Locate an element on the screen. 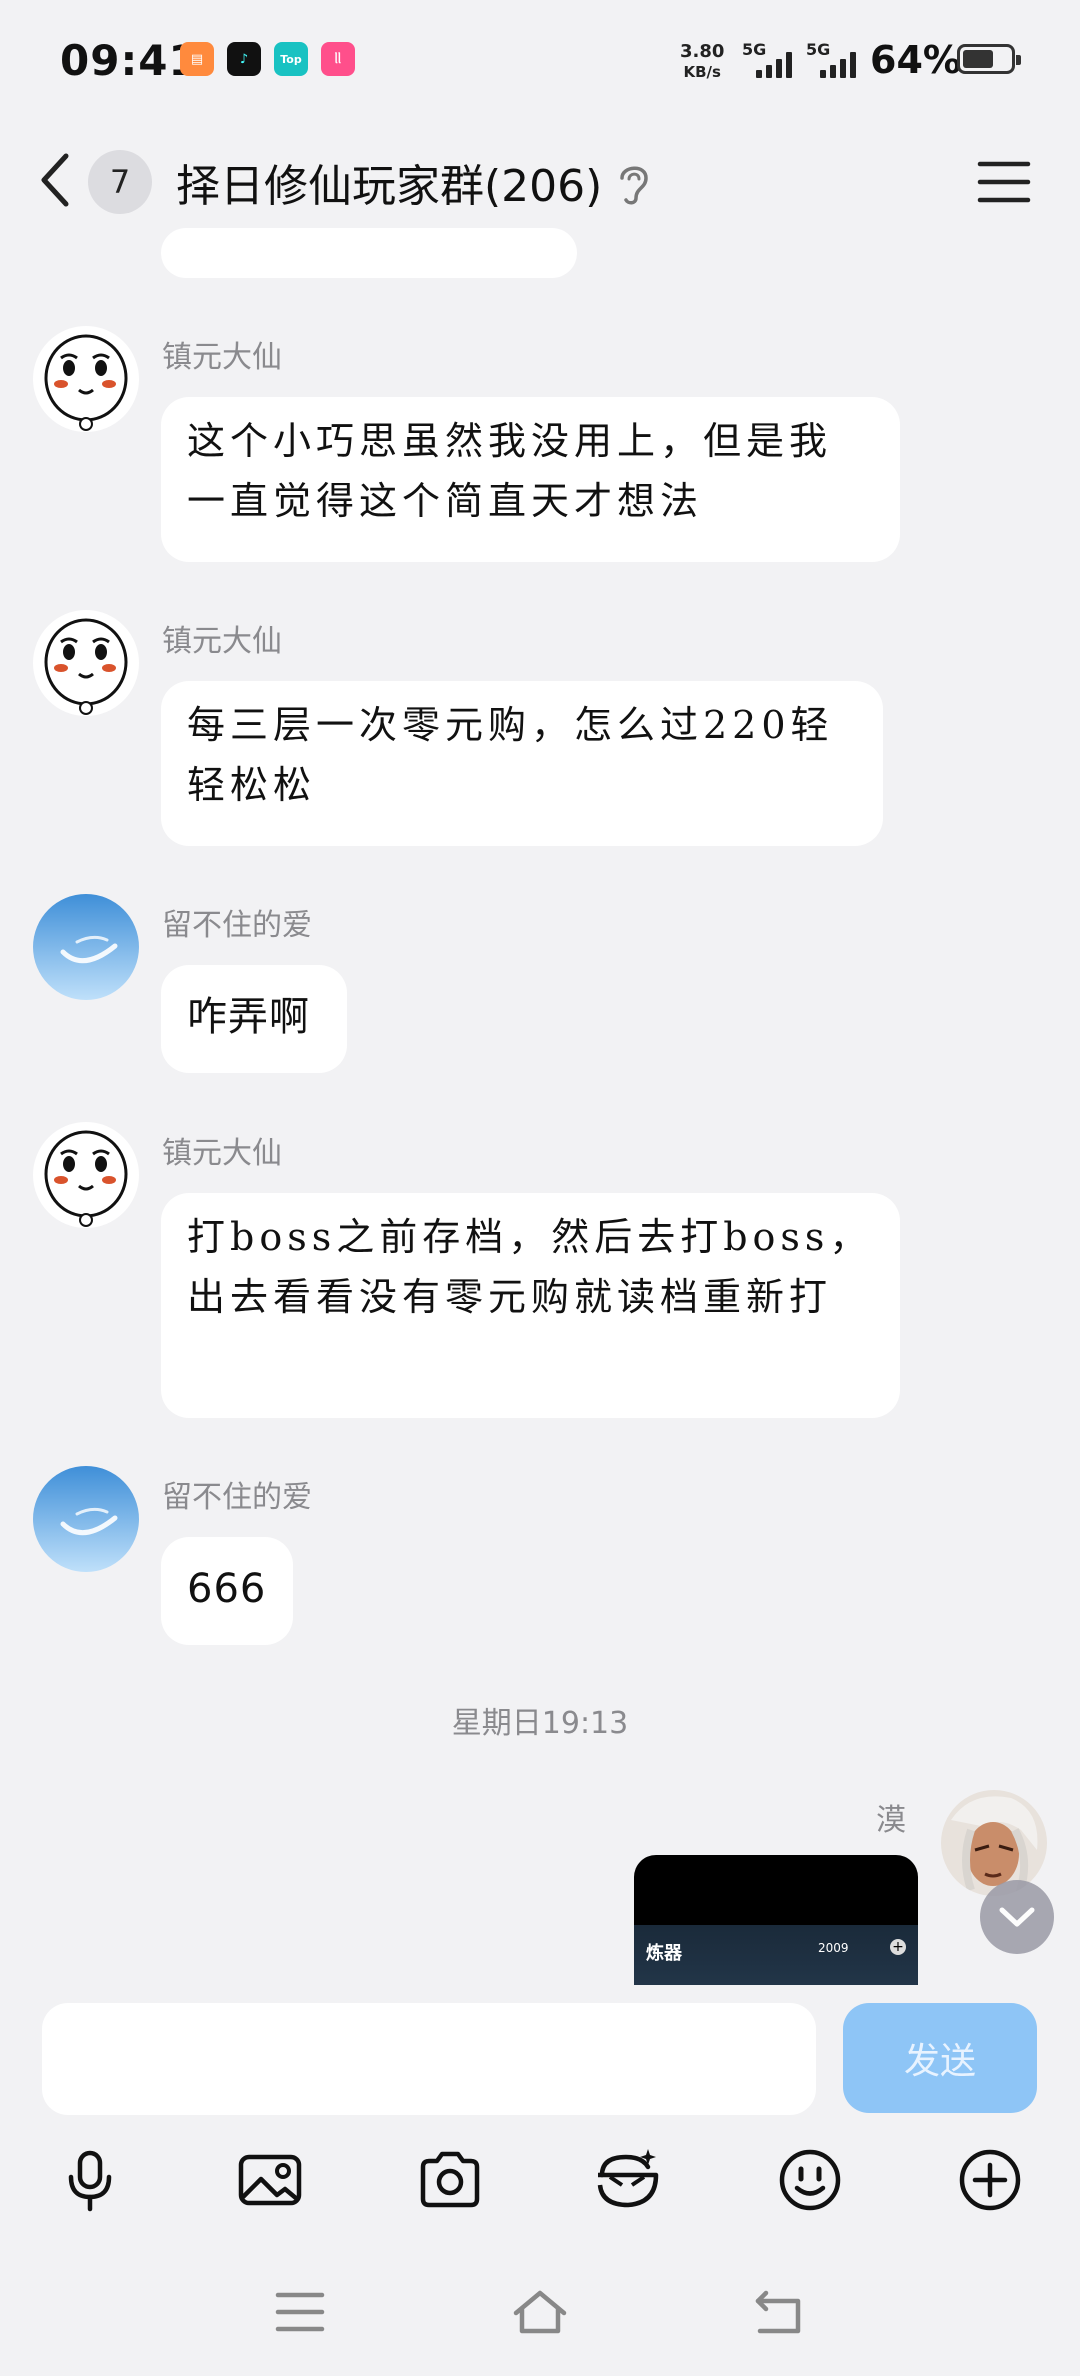  page-title: 择日修仙玩家群(206) is located at coordinates (389, 182).